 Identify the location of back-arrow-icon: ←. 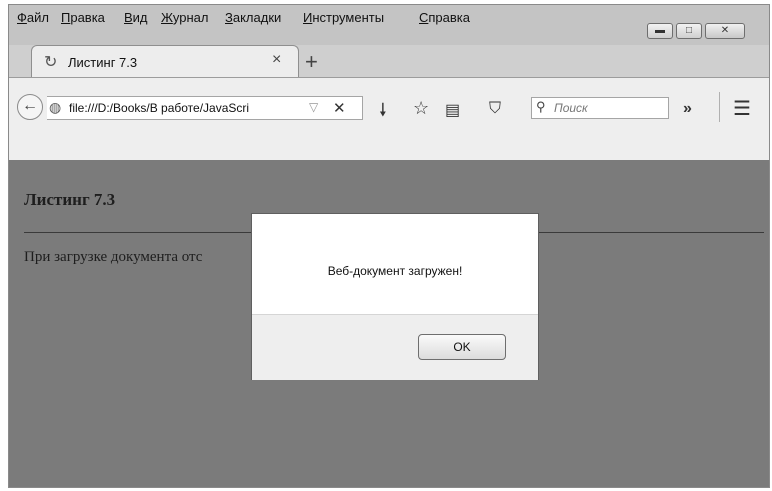
(30, 105).